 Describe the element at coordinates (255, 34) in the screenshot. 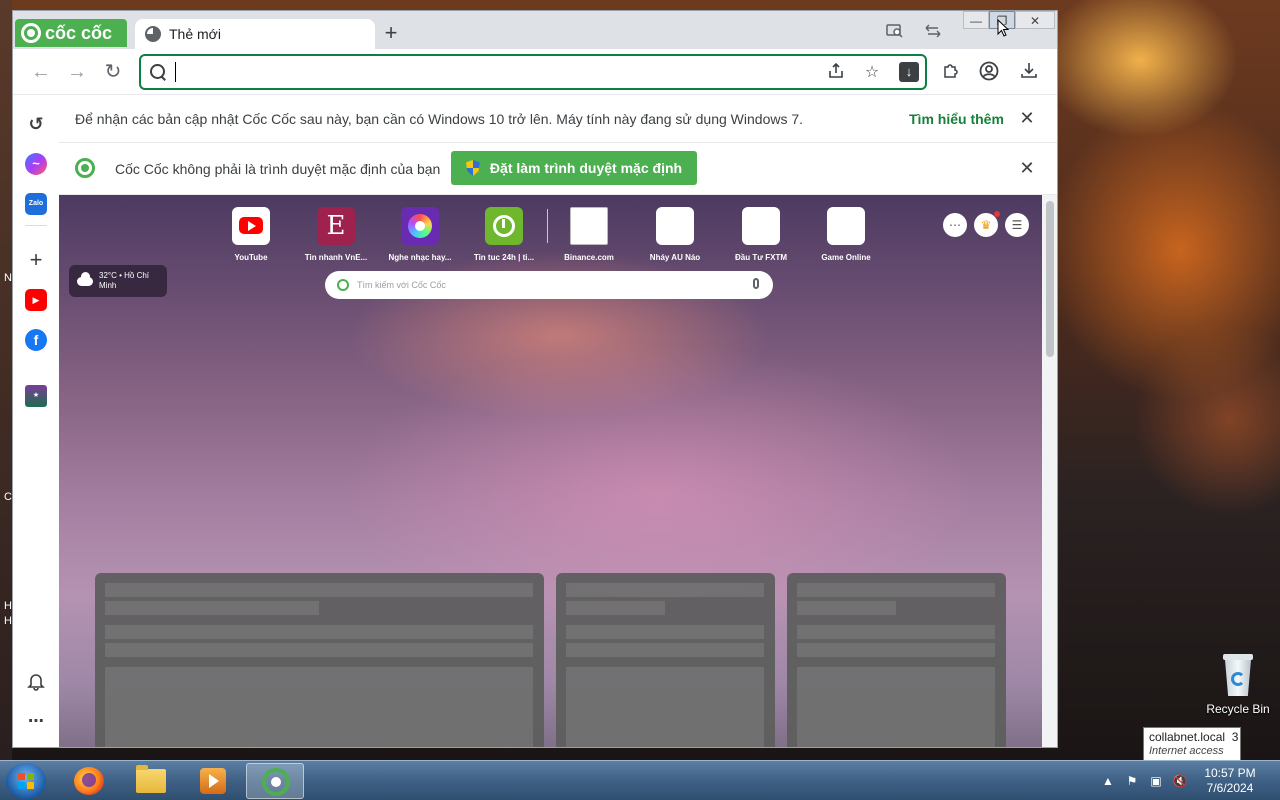

I see `tab-new-tab: Thẻ mới` at that location.